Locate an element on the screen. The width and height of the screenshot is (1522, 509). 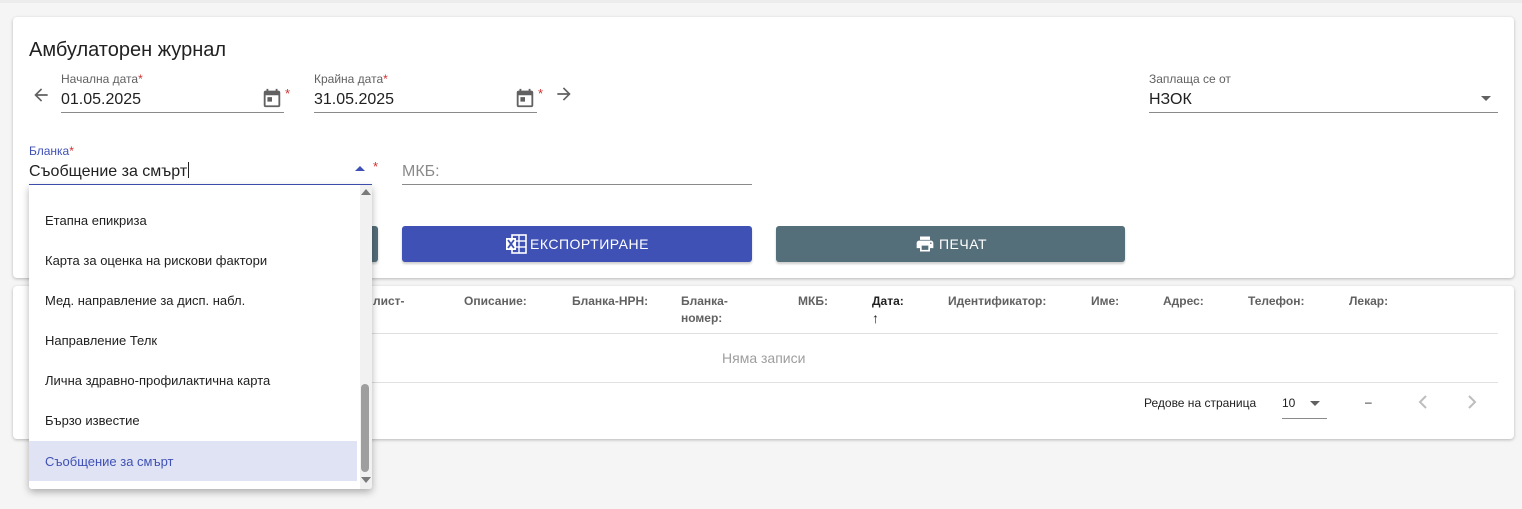
column-header: Адрес: is located at coordinates (1183, 301).